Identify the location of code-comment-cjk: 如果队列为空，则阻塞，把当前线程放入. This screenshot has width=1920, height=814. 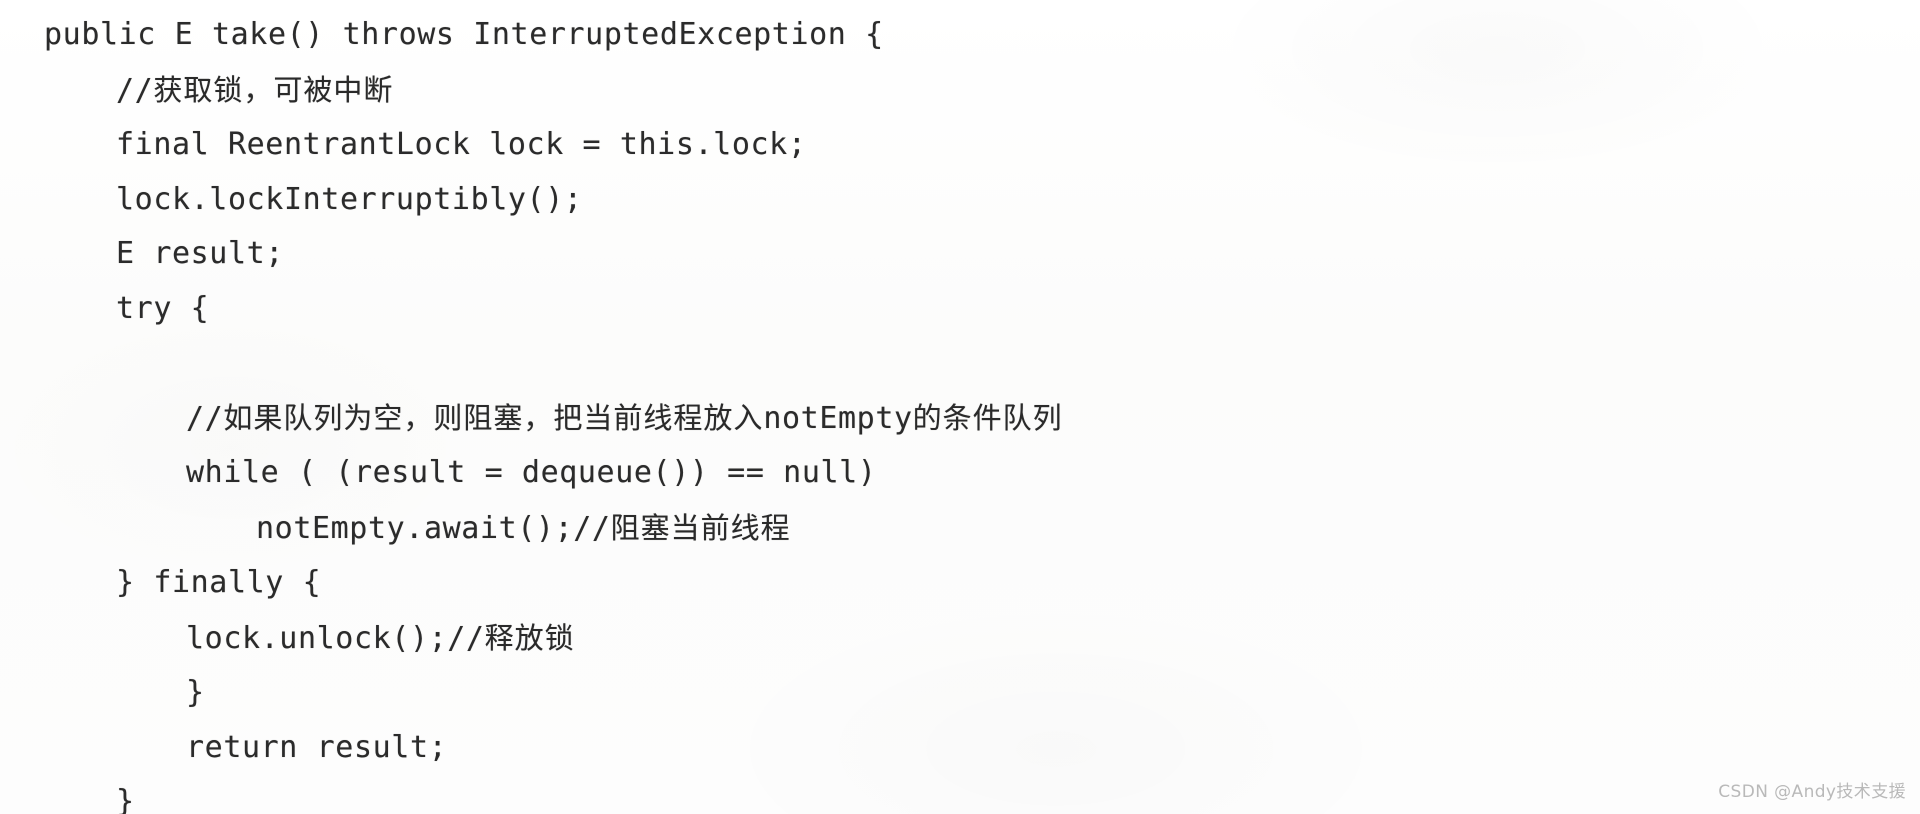
(493, 417).